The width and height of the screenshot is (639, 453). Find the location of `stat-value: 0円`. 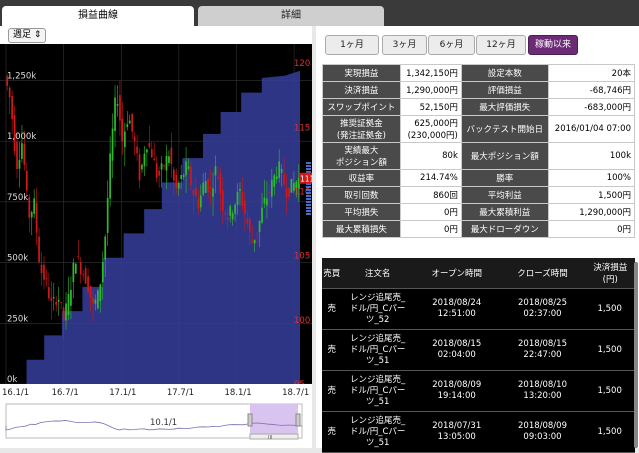

stat-value: 0円 is located at coordinates (430, 229).